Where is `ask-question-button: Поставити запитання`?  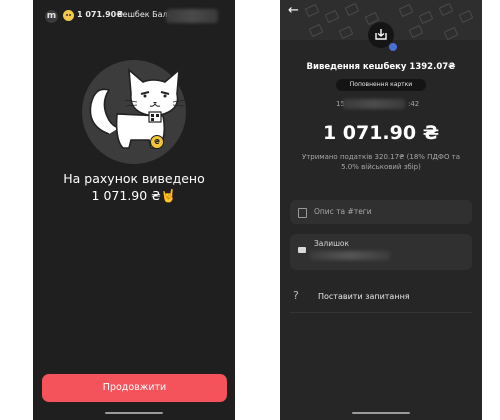
ask-question-button: Поставити запитання is located at coordinates (364, 296).